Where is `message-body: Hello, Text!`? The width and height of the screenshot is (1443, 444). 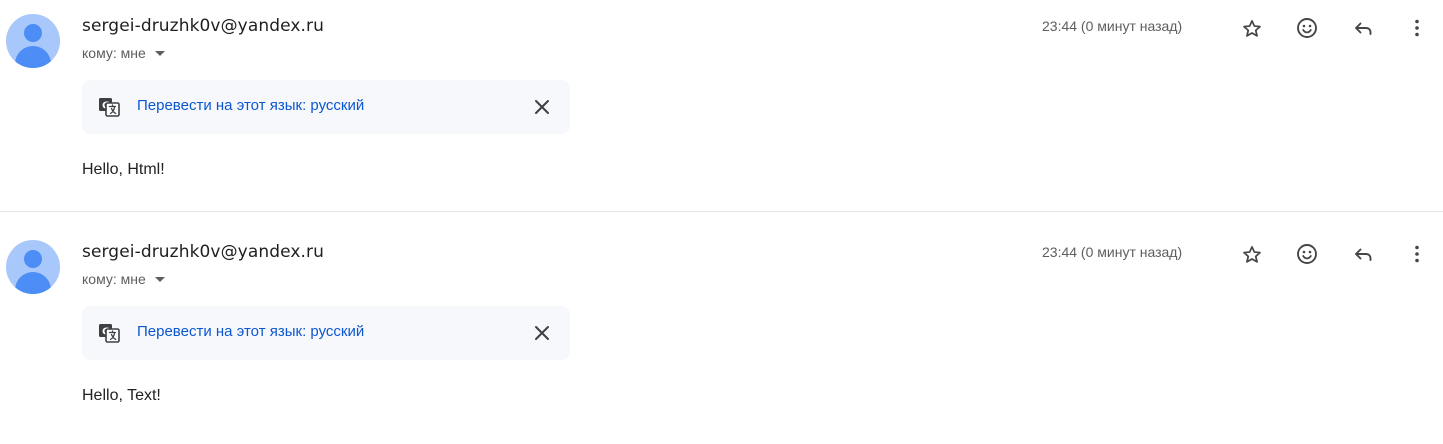
message-body: Hello, Text! is located at coordinates (121, 395).